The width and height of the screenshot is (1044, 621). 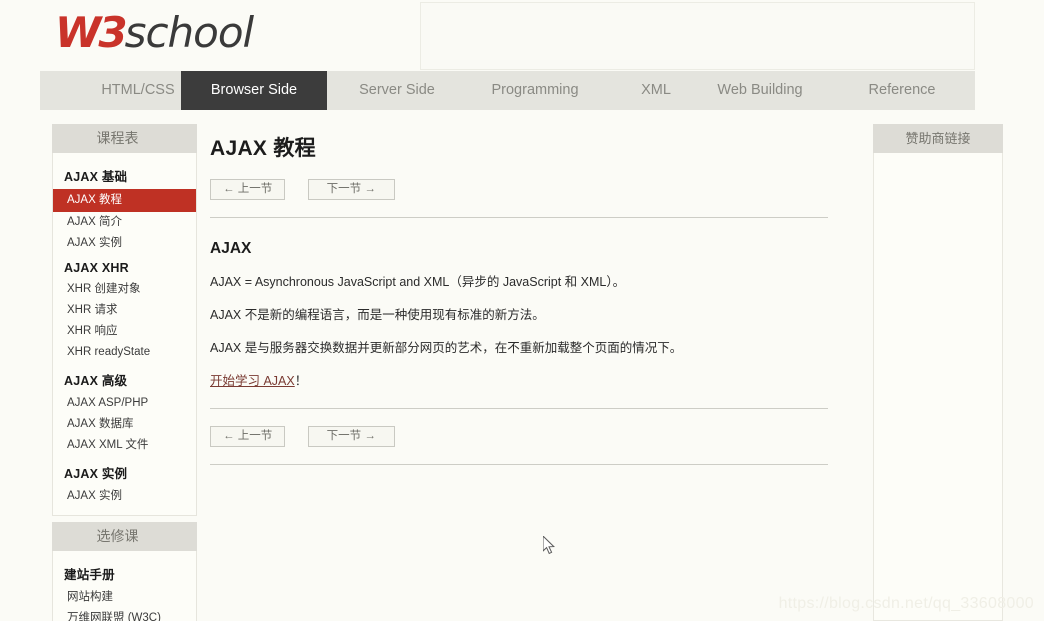 I want to click on sidebar-item-link: AJAX ASP/PHP, so click(x=124, y=403).